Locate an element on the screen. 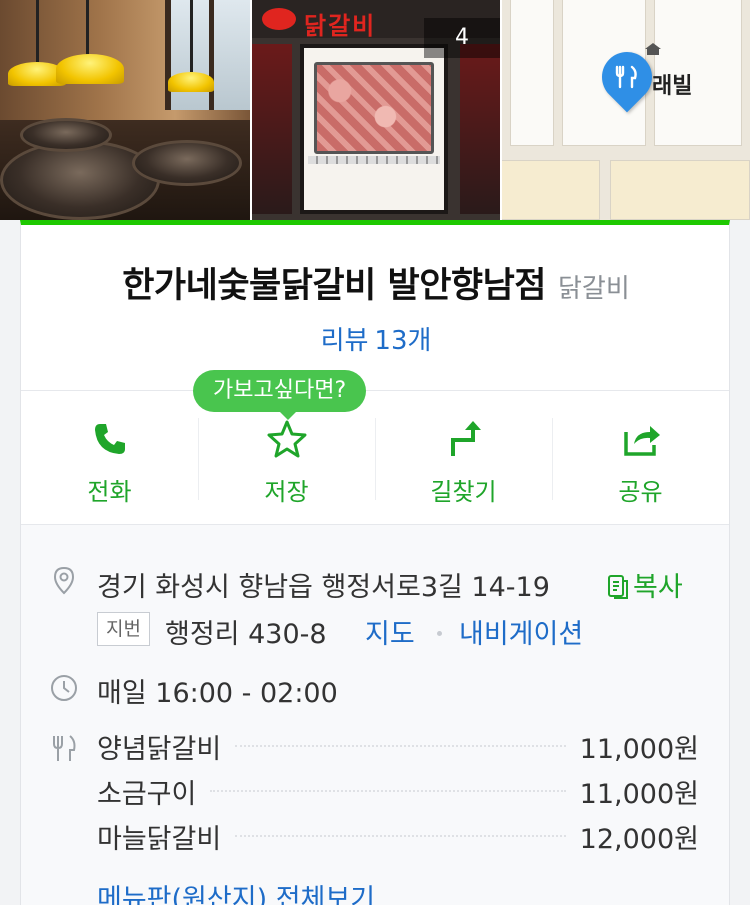  place-title: 한가네숯불닭갈비 발안향남점 is located at coordinates (334, 286).